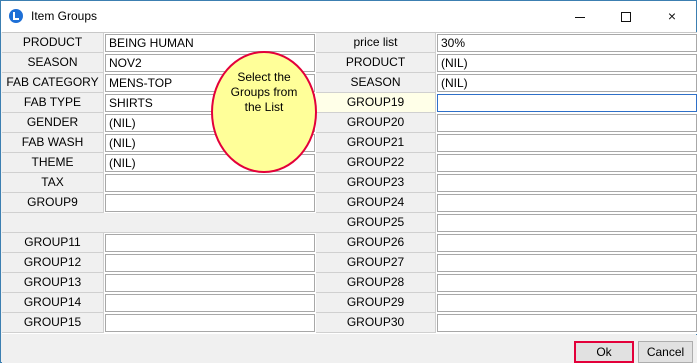 This screenshot has width=697, height=363. I want to click on right-label-group22: GROUP22, so click(376, 163).